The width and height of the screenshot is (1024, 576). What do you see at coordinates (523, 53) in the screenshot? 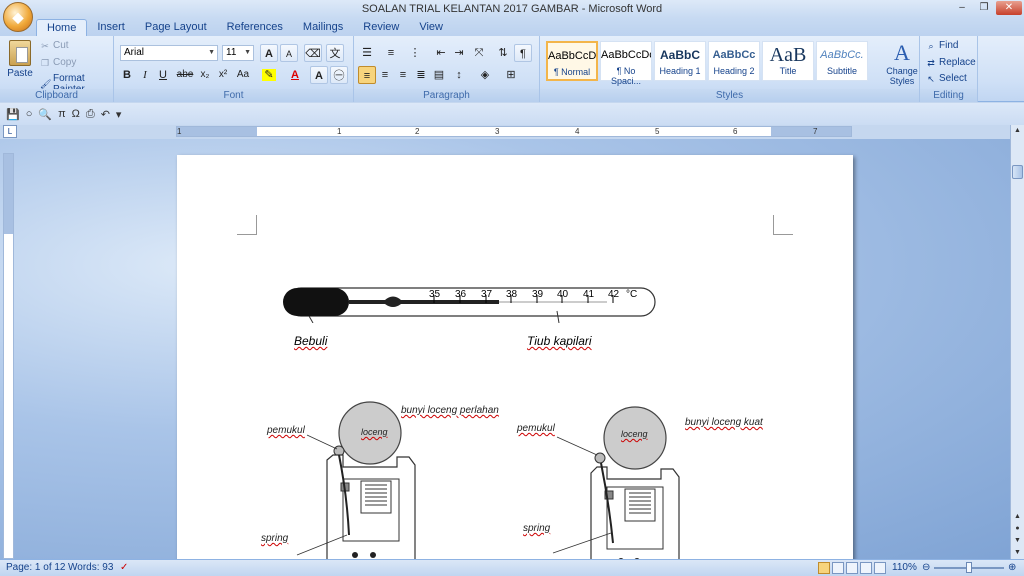
I see `show-marks-button: ¶` at bounding box center [523, 53].